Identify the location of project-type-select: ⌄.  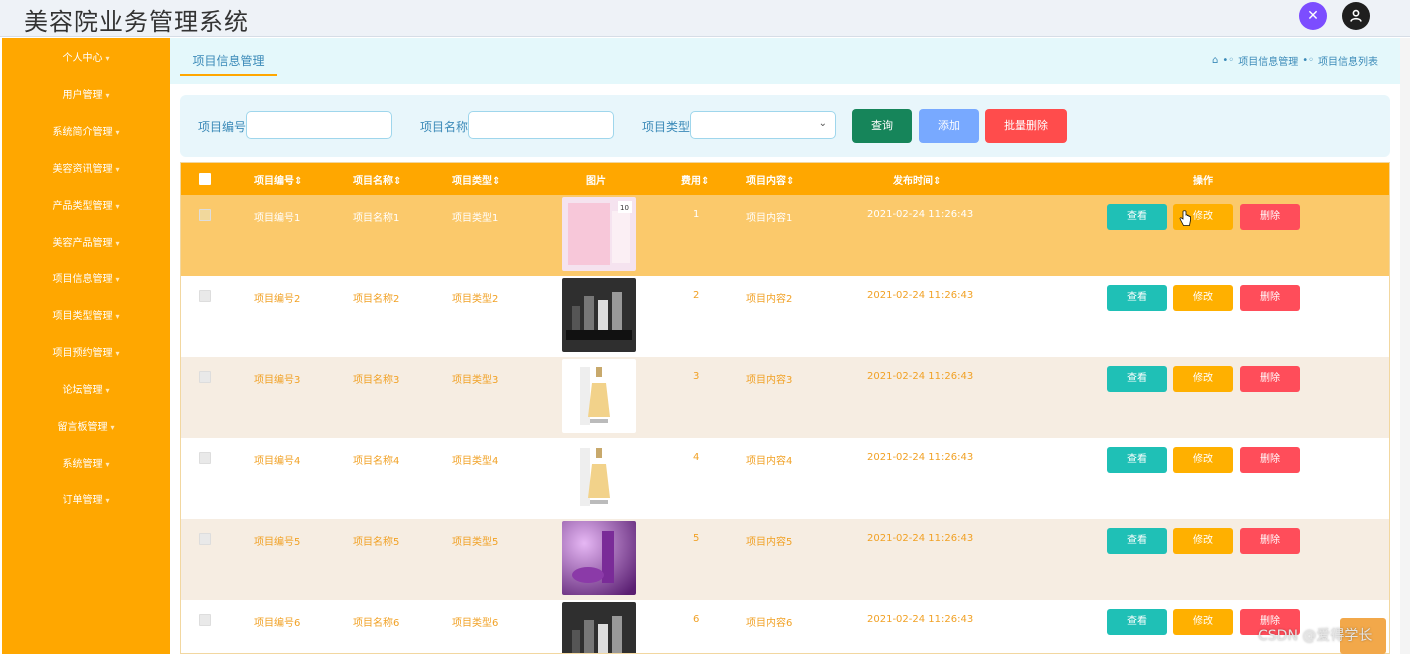
(763, 125).